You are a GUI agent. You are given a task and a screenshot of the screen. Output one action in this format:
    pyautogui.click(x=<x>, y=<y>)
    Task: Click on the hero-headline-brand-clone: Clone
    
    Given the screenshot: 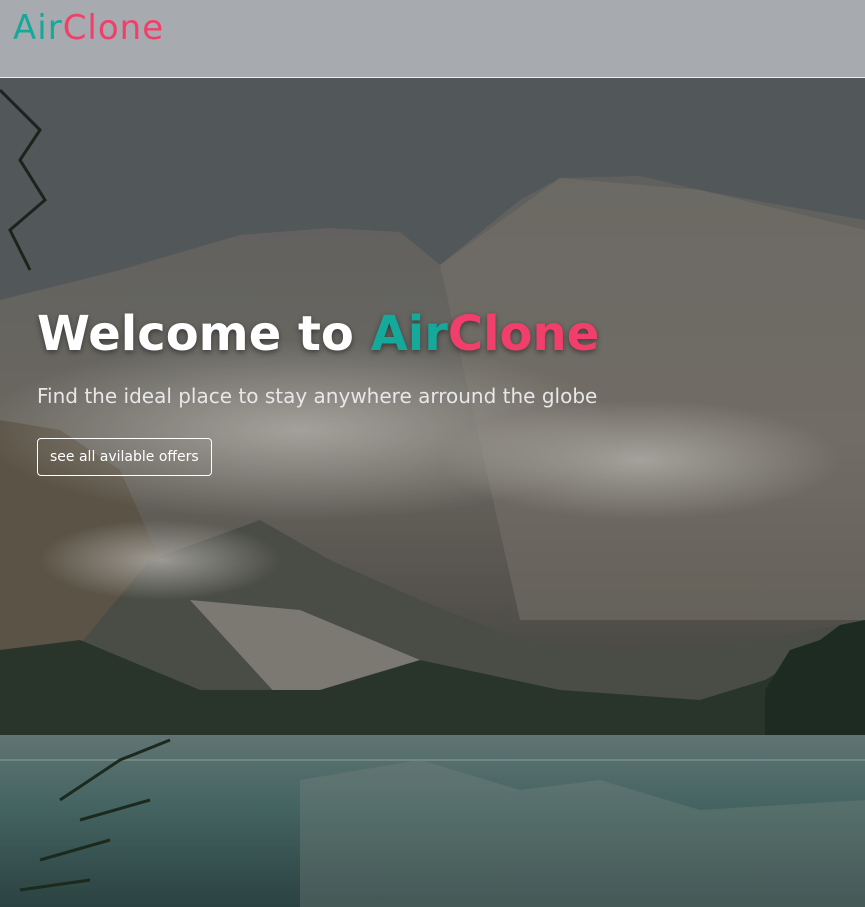 What is the action you would take?
    pyautogui.click(x=523, y=334)
    